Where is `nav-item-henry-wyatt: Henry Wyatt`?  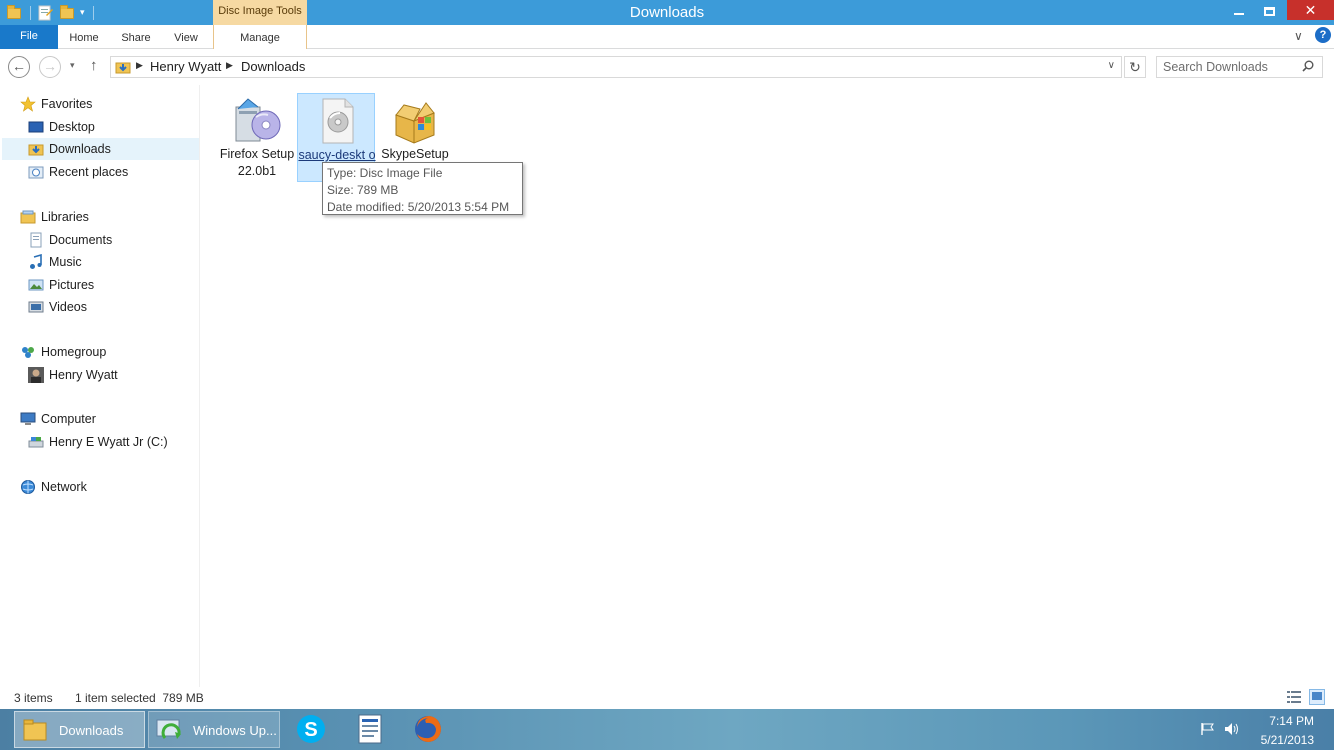 nav-item-henry-wyatt: Henry Wyatt is located at coordinates (113, 375).